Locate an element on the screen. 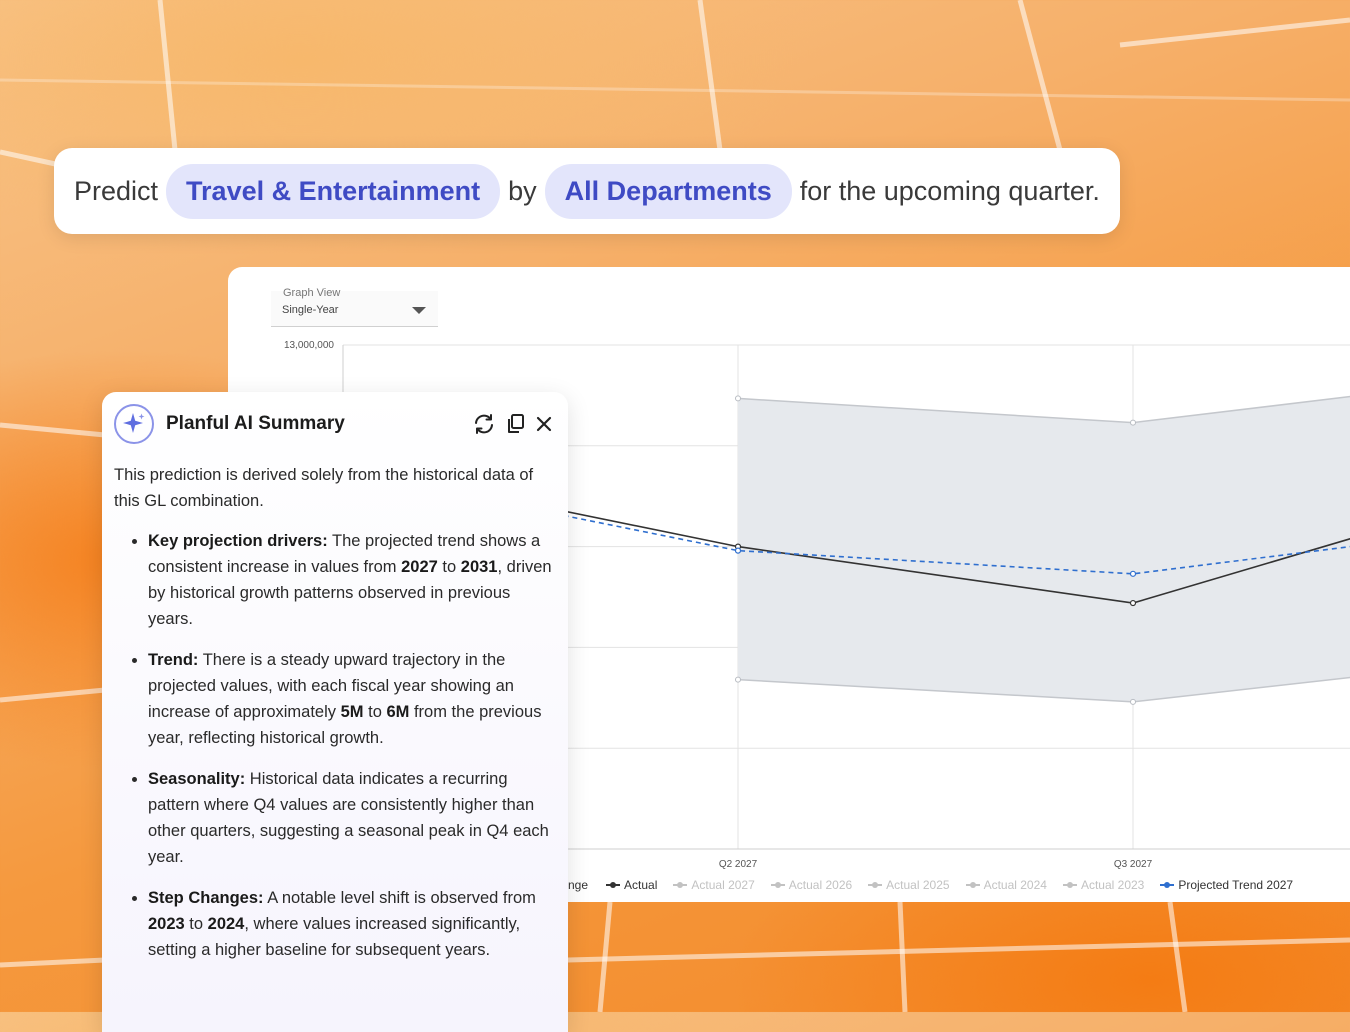  legend-label: Actual 2027 is located at coordinates (723, 885).